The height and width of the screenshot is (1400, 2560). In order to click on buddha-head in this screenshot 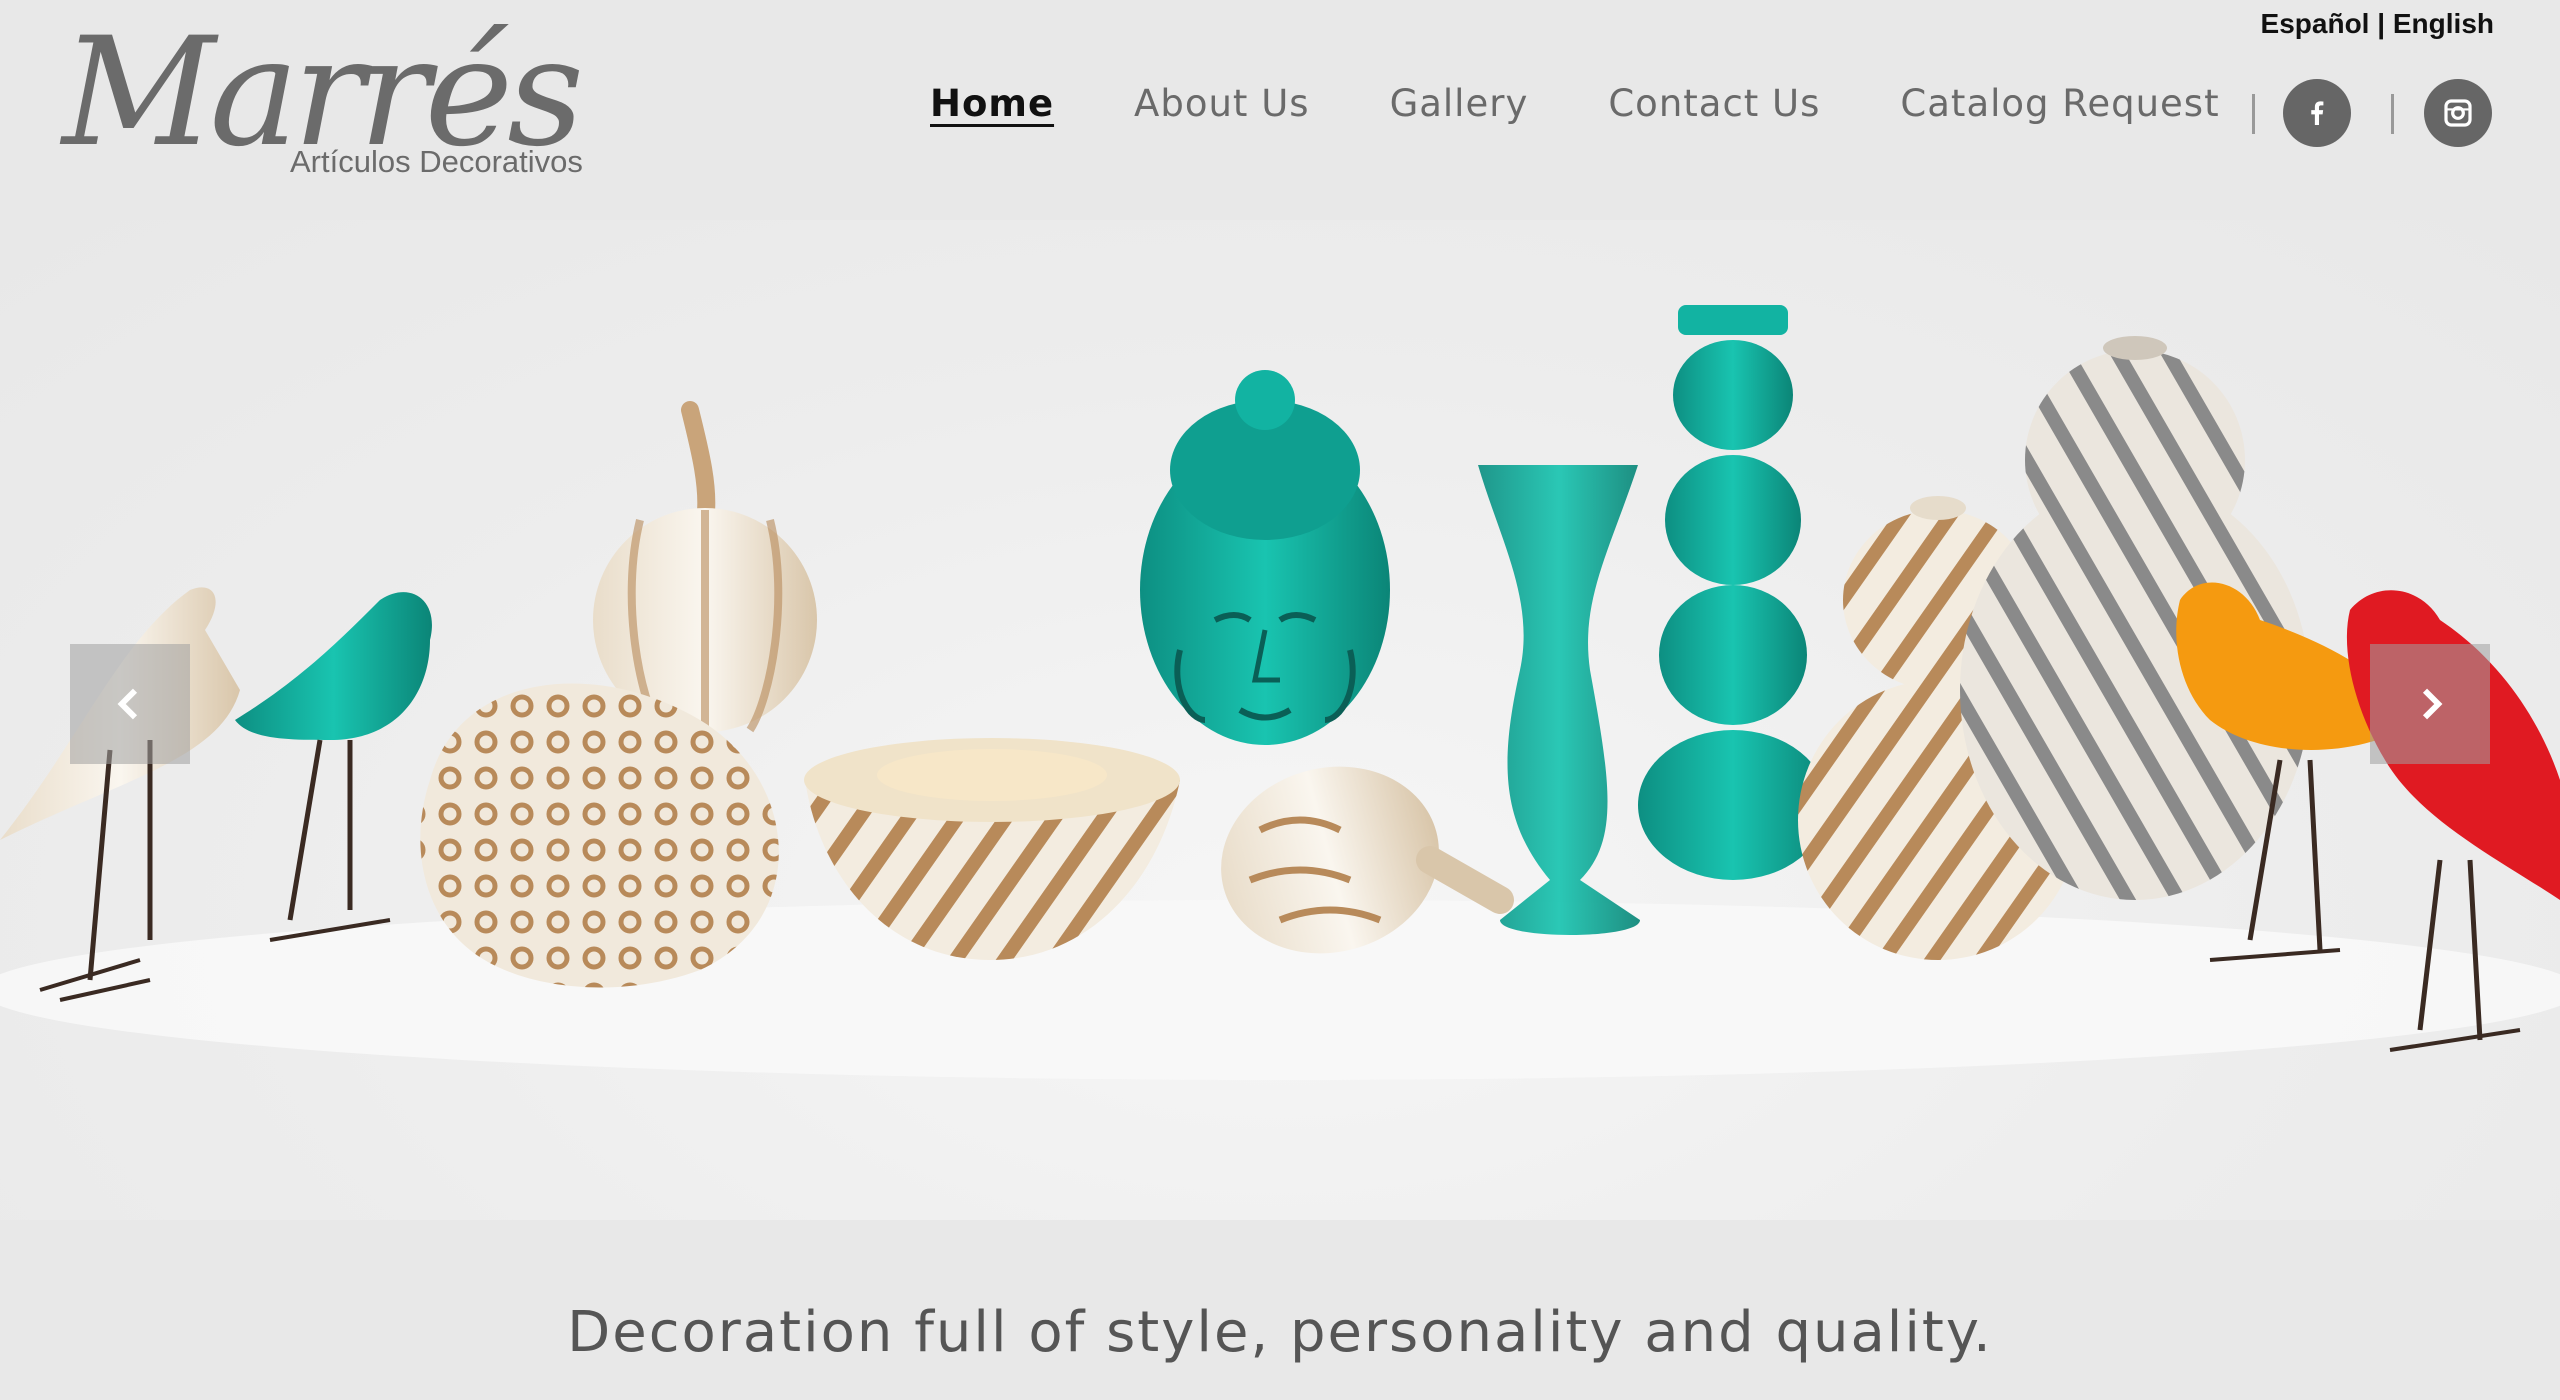, I will do `click(1265, 557)`.